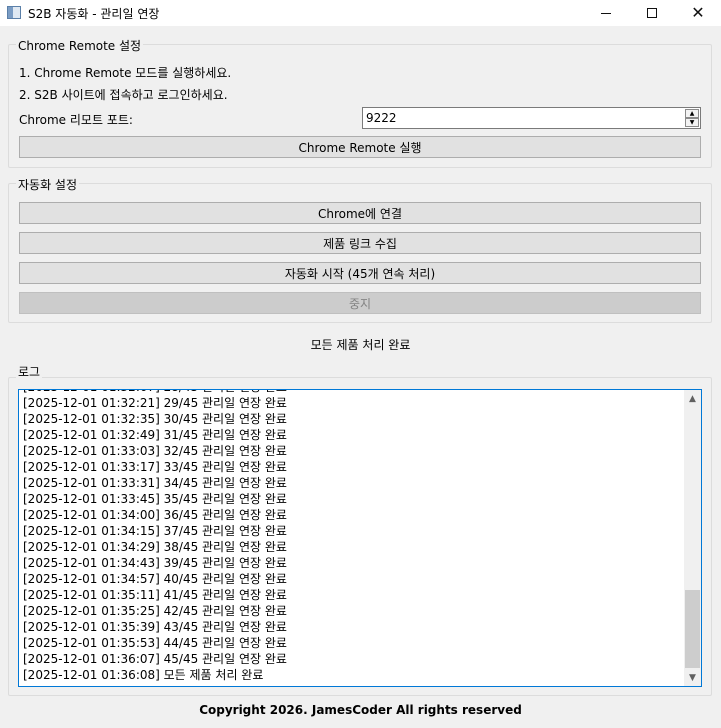 The height and width of the screenshot is (728, 721). Describe the element at coordinates (155, 467) in the screenshot. I see `log-line: [2025-12-01 01:33:17] 33/45 관리일 연장 완료` at that location.